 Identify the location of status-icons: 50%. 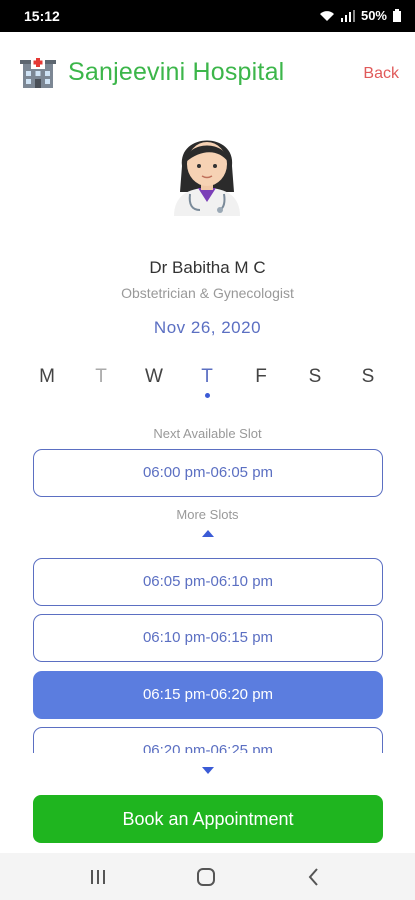
(360, 15).